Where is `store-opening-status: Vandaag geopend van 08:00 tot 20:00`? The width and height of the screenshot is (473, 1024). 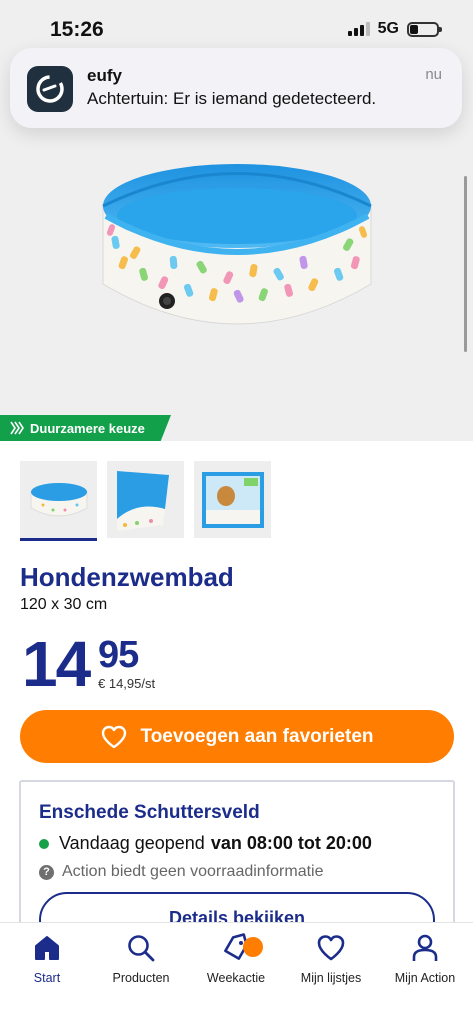 store-opening-status: Vandaag geopend van 08:00 tot 20:00 is located at coordinates (205, 843).